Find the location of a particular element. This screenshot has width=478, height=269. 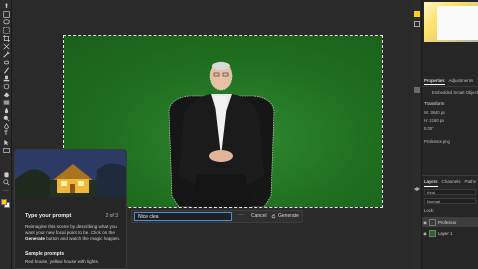

path-select-icon is located at coordinates (6, 142).